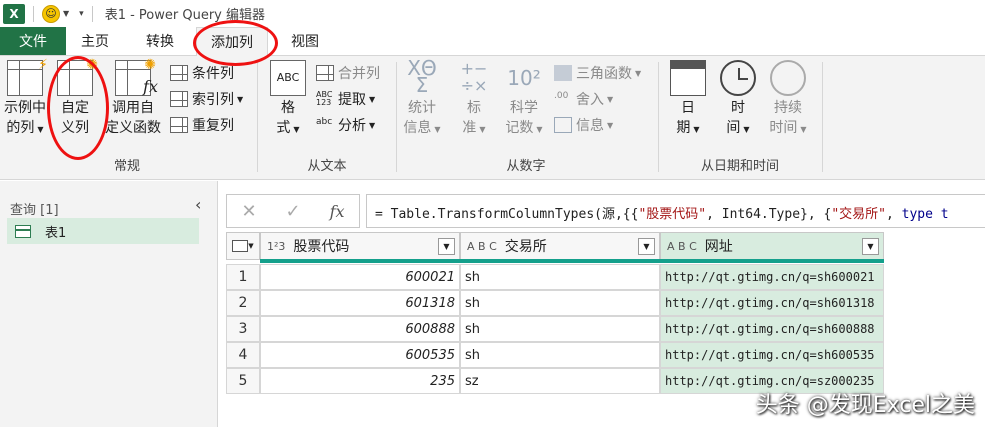 The image size is (985, 427). What do you see at coordinates (325, 73) in the screenshot?
I see `merge-columns-icon` at bounding box center [325, 73].